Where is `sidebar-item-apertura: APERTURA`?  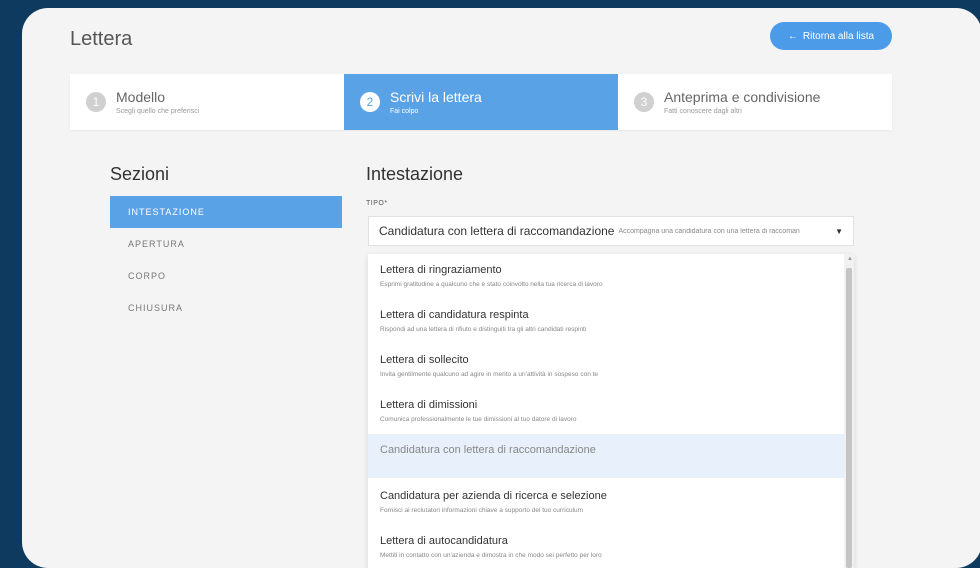 sidebar-item-apertura: APERTURA is located at coordinates (226, 244).